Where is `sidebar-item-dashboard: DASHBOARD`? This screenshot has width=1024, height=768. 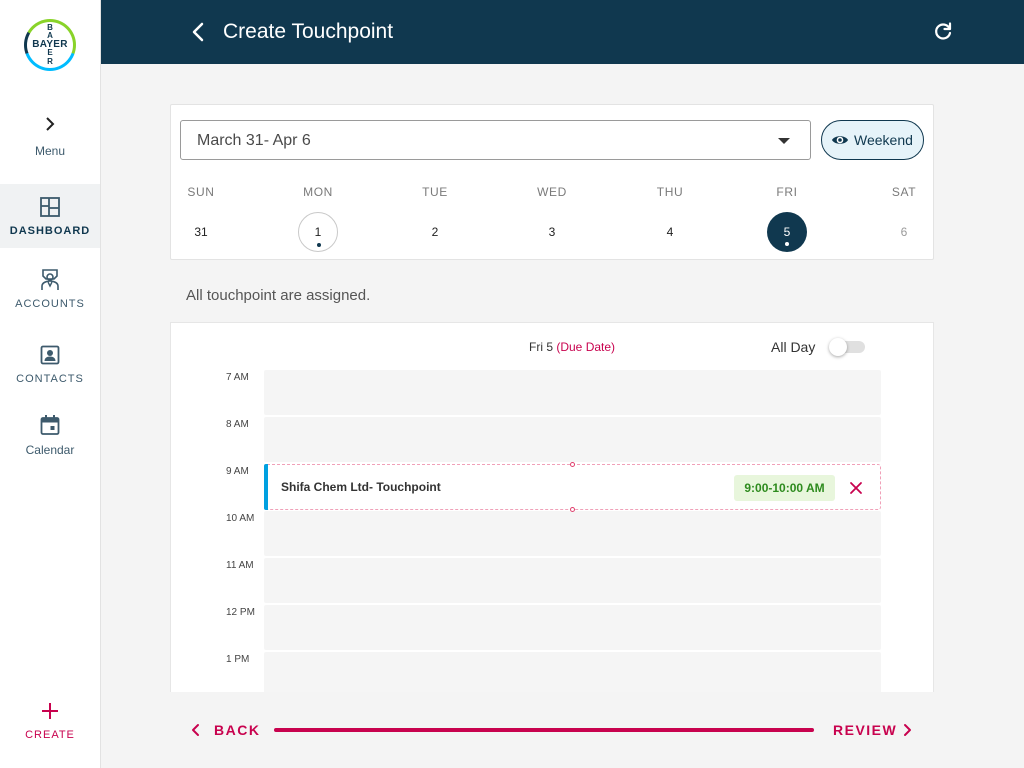 sidebar-item-dashboard: DASHBOARD is located at coordinates (50, 216).